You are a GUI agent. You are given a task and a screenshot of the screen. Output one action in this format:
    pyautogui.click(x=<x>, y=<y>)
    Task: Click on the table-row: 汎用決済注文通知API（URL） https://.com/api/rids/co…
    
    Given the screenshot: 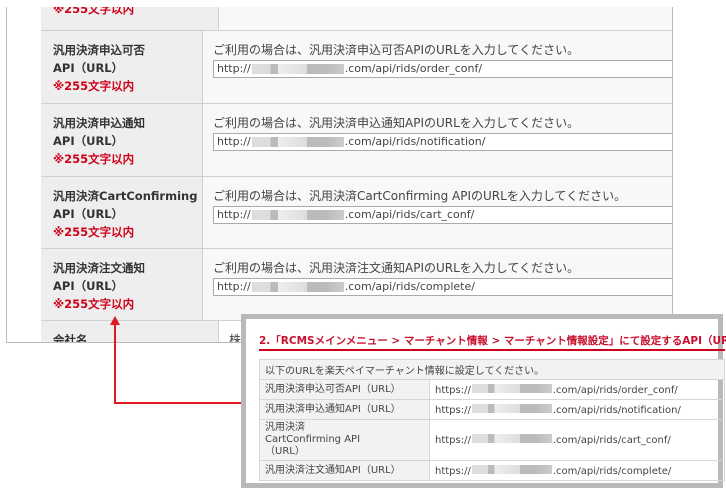 What is the action you would take?
    pyautogui.click(x=492, y=470)
    